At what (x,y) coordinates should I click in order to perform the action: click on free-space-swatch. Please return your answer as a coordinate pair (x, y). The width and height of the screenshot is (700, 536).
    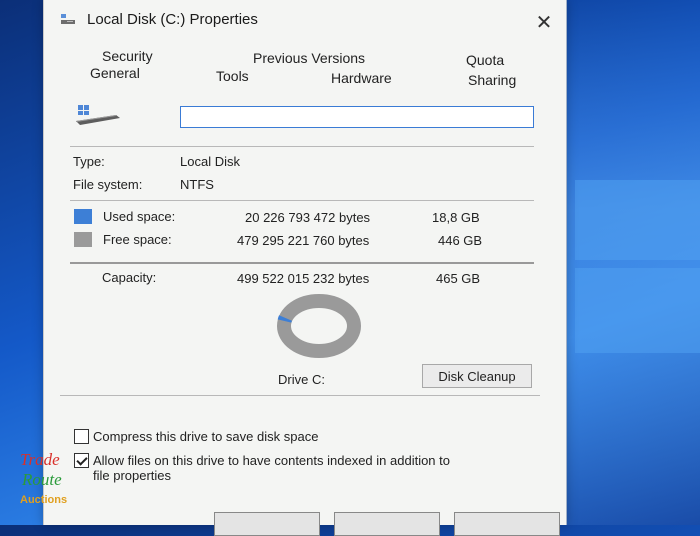
    Looking at the image, I should click on (83, 239).